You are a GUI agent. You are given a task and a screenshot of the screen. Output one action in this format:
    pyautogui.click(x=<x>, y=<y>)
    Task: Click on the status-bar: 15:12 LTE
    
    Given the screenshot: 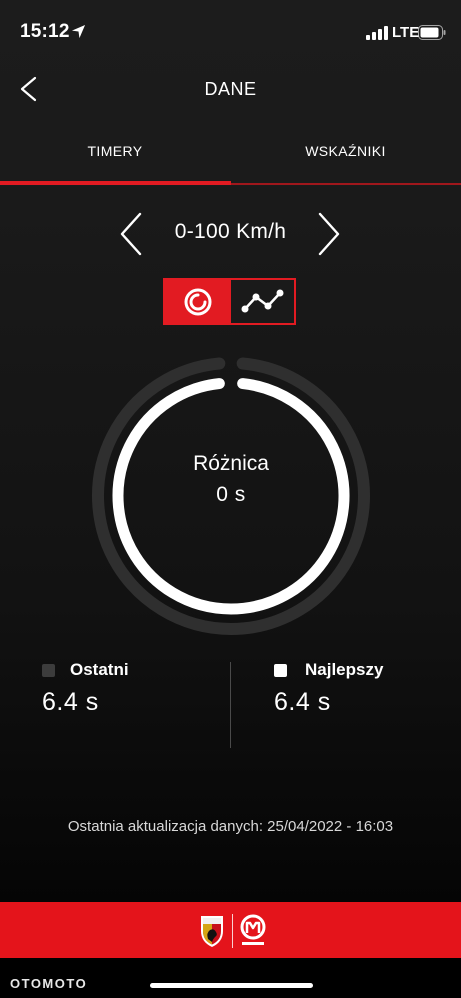 What is the action you would take?
    pyautogui.click(x=230, y=33)
    